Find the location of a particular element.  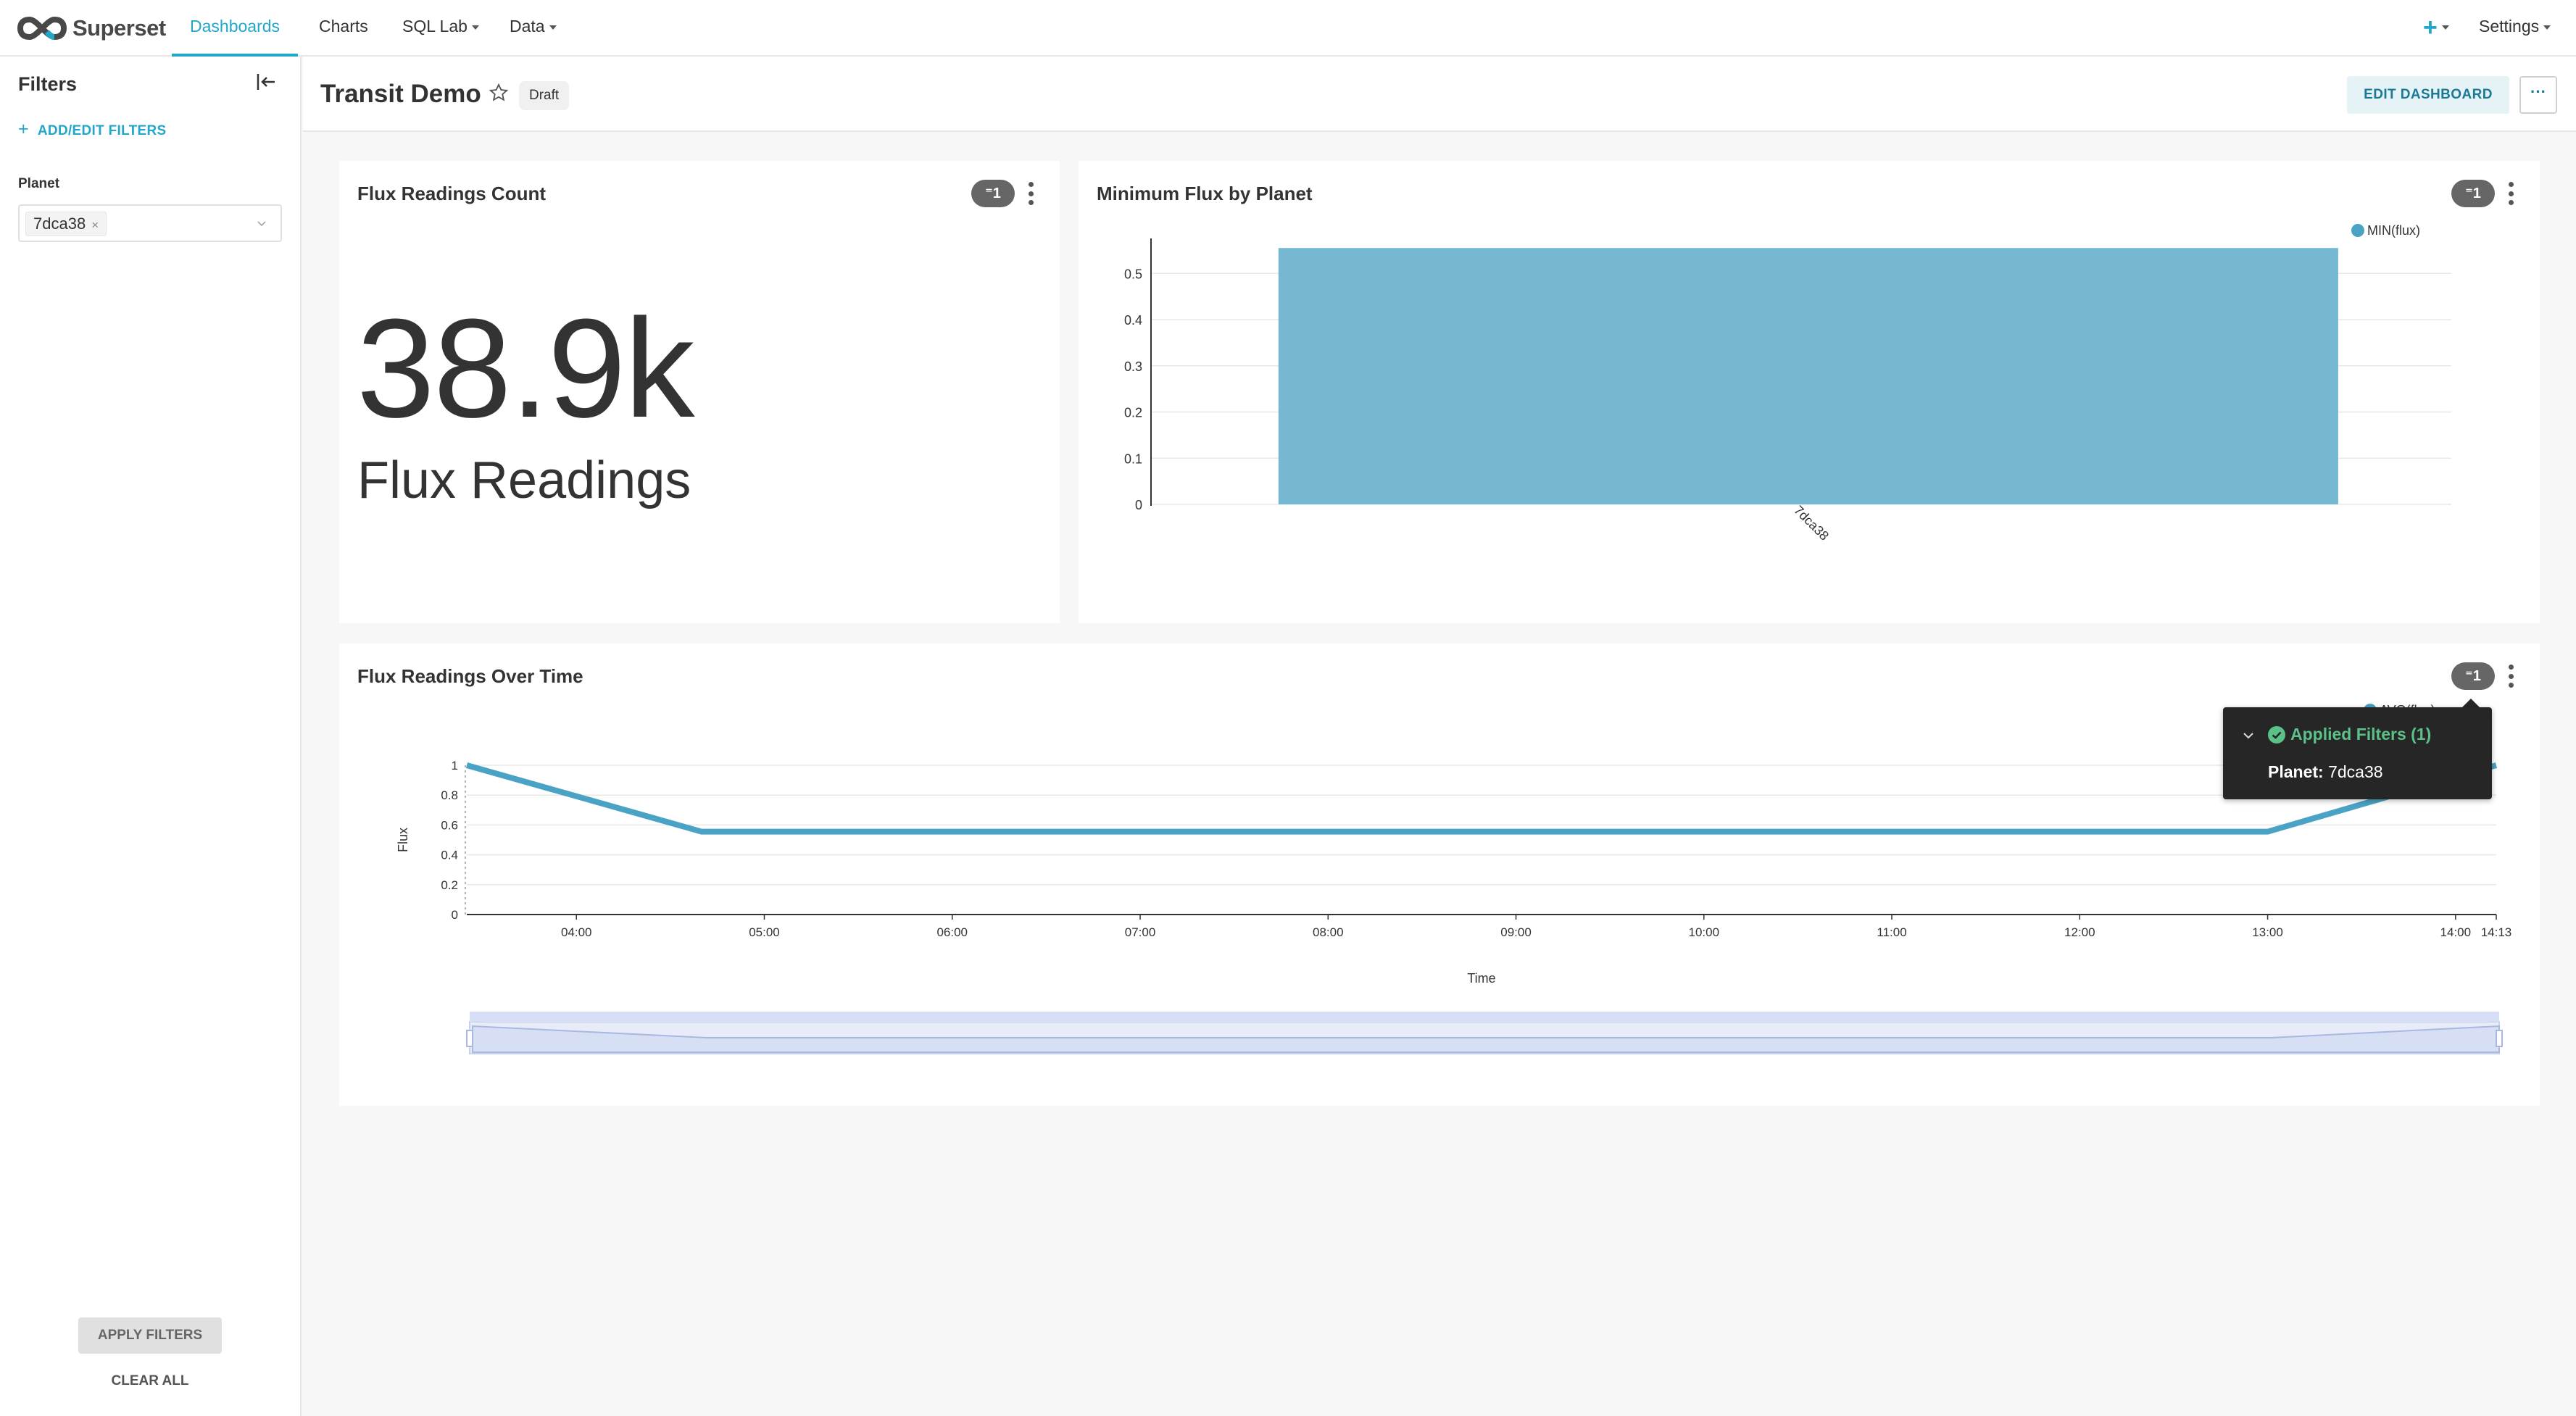

y-tick-label: 0.8 is located at coordinates (449, 795).